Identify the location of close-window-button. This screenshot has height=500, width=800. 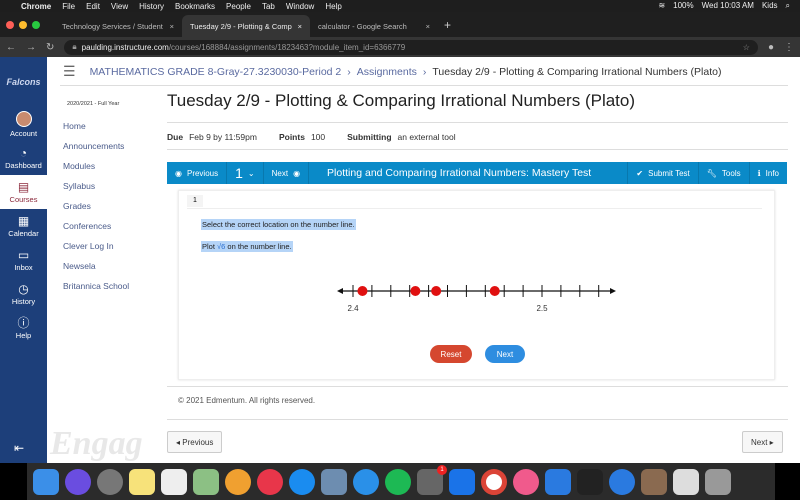
(10, 24).